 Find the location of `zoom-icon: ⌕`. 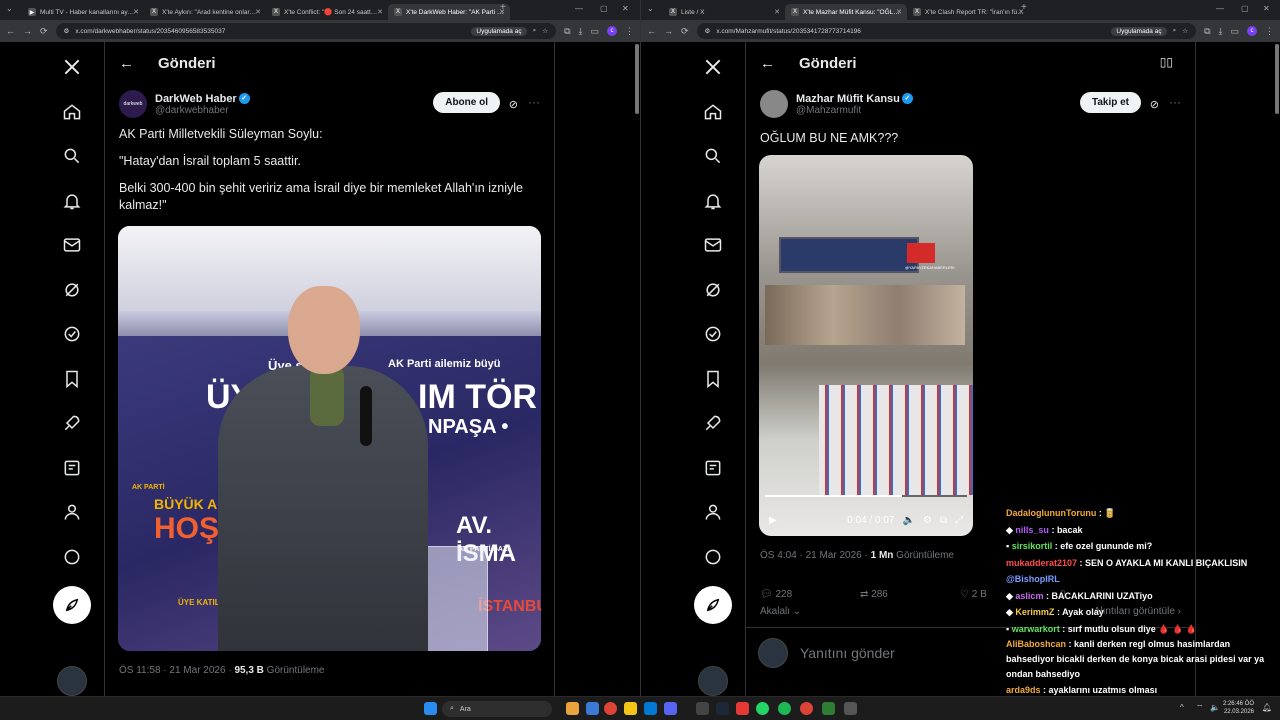

zoom-icon: ⌕ is located at coordinates (1175, 31).